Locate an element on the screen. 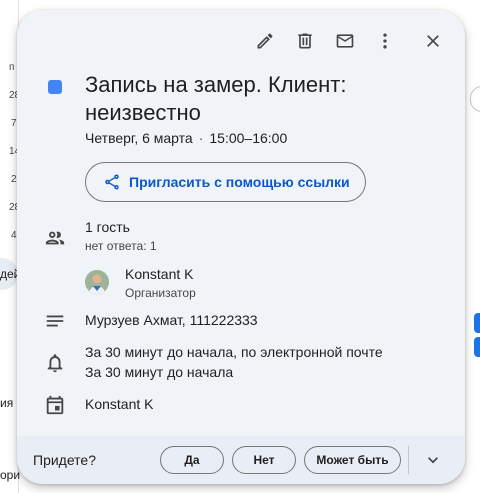  more-options-button is located at coordinates (385, 41).